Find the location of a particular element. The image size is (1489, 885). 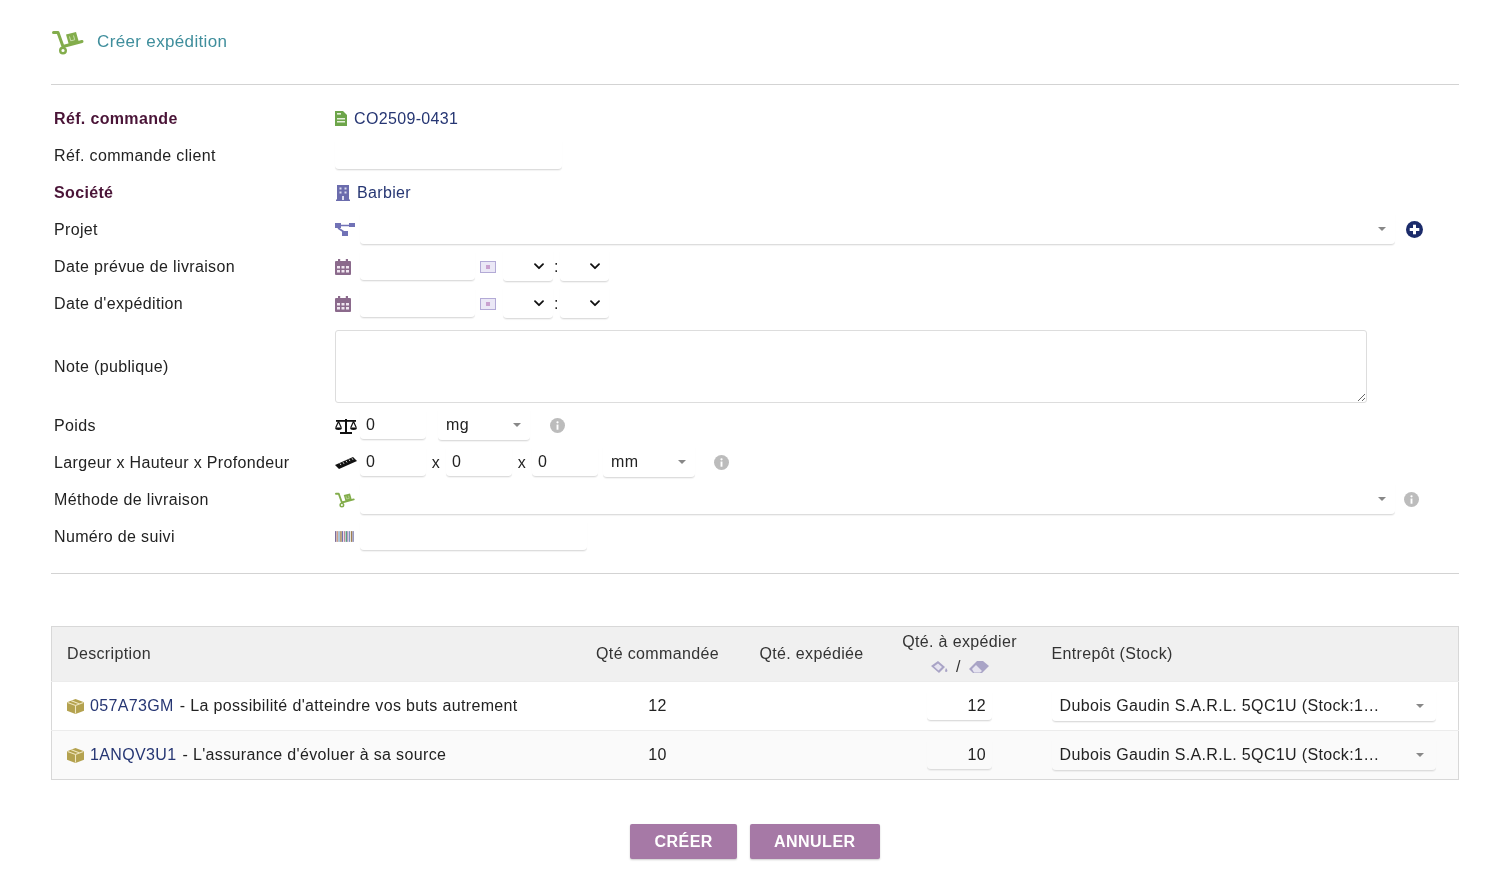

barcode-icon is located at coordinates (344, 536).